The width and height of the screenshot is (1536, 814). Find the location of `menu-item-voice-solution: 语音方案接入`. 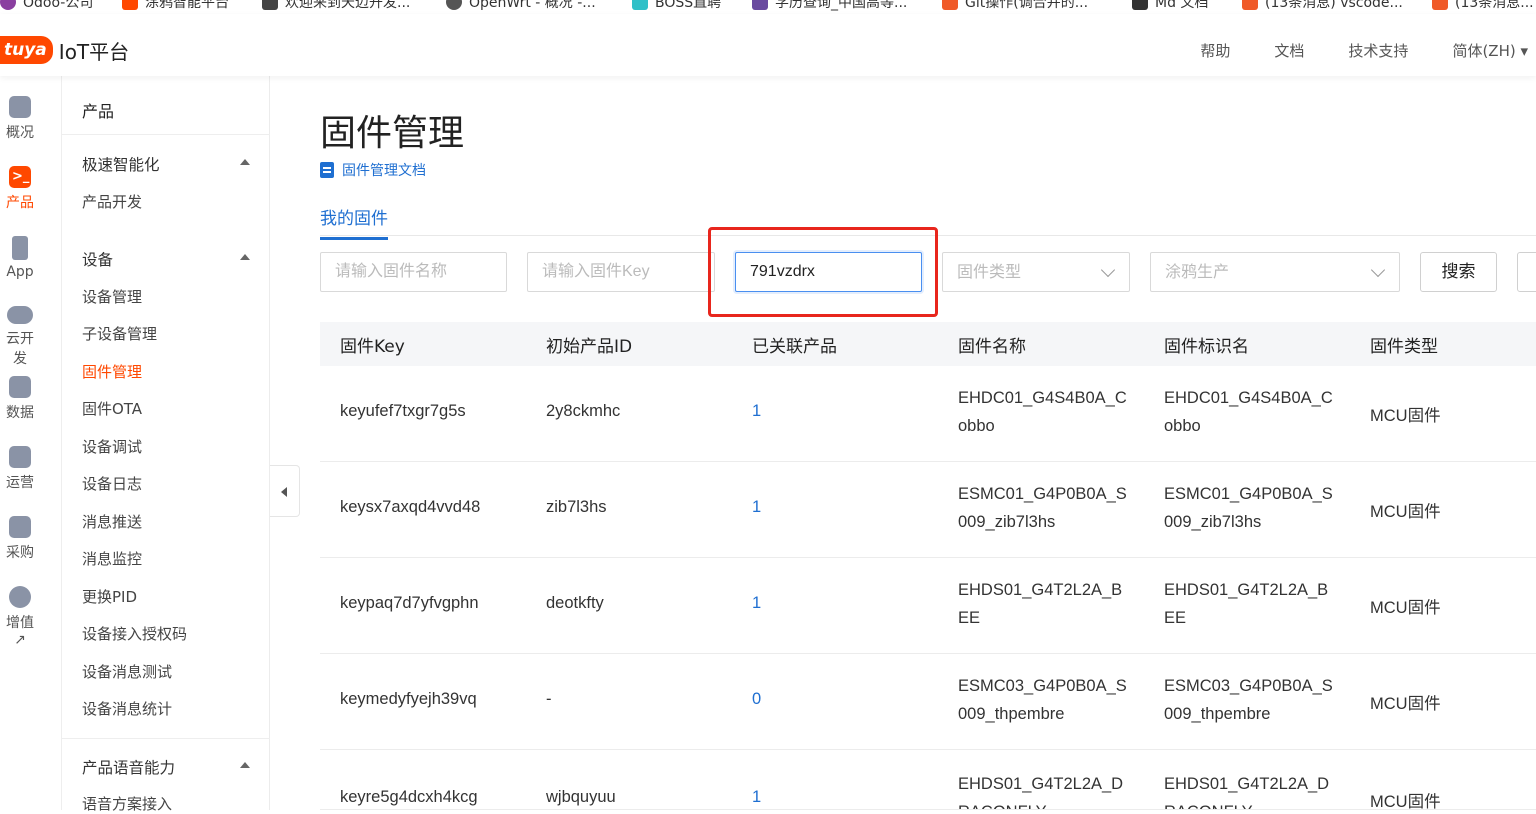

menu-item-voice-solution: 语音方案接入 is located at coordinates (127, 803).